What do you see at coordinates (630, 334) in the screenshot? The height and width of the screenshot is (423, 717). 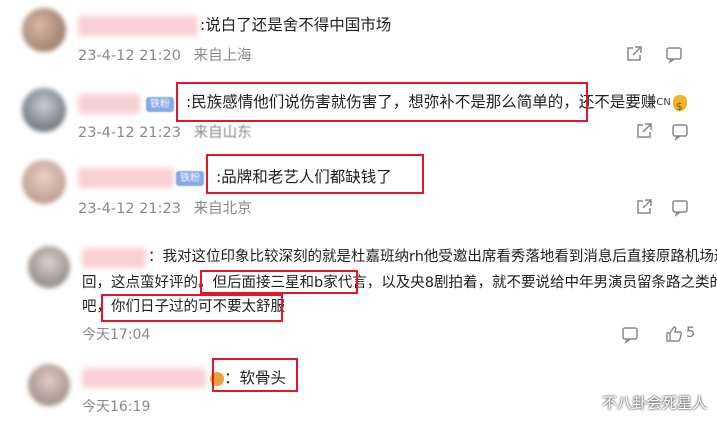 I see `comment-icon` at bounding box center [630, 334].